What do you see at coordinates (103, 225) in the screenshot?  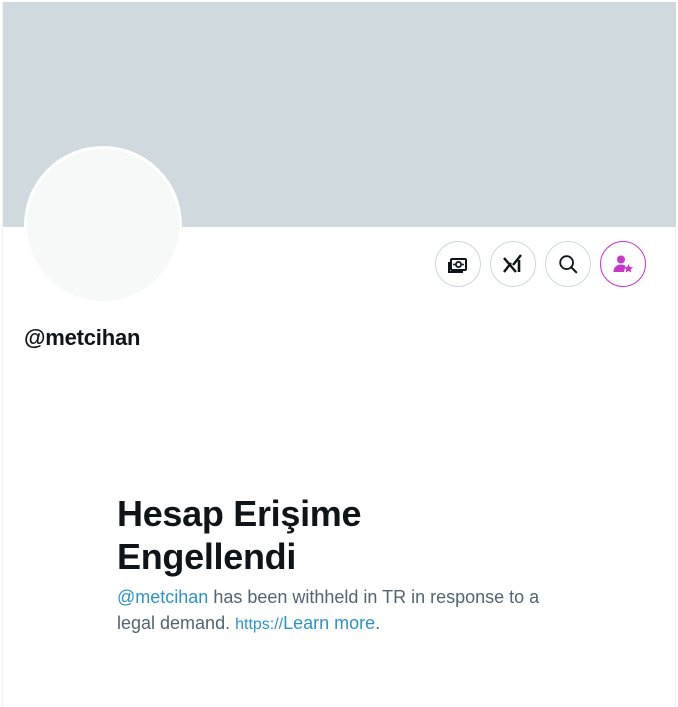 I see `avatar` at bounding box center [103, 225].